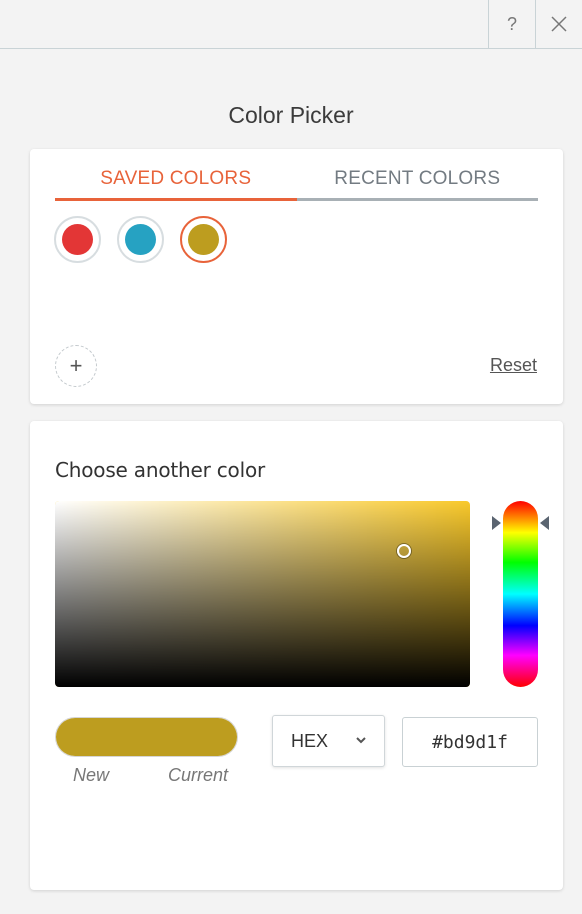 This screenshot has height=914, width=582. I want to click on page-title: Color Picker, so click(291, 115).